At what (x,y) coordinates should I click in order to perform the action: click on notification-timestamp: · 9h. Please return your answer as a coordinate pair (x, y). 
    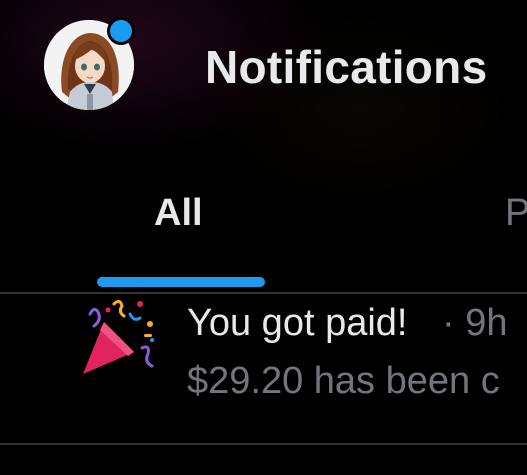
    Looking at the image, I should click on (475, 323).